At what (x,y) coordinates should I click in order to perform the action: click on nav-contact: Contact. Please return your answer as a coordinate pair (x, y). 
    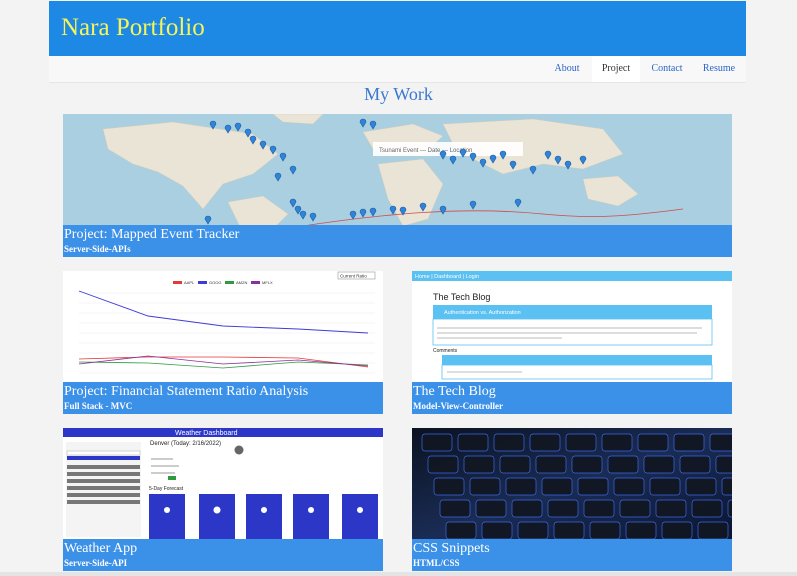
    Looking at the image, I should click on (667, 69).